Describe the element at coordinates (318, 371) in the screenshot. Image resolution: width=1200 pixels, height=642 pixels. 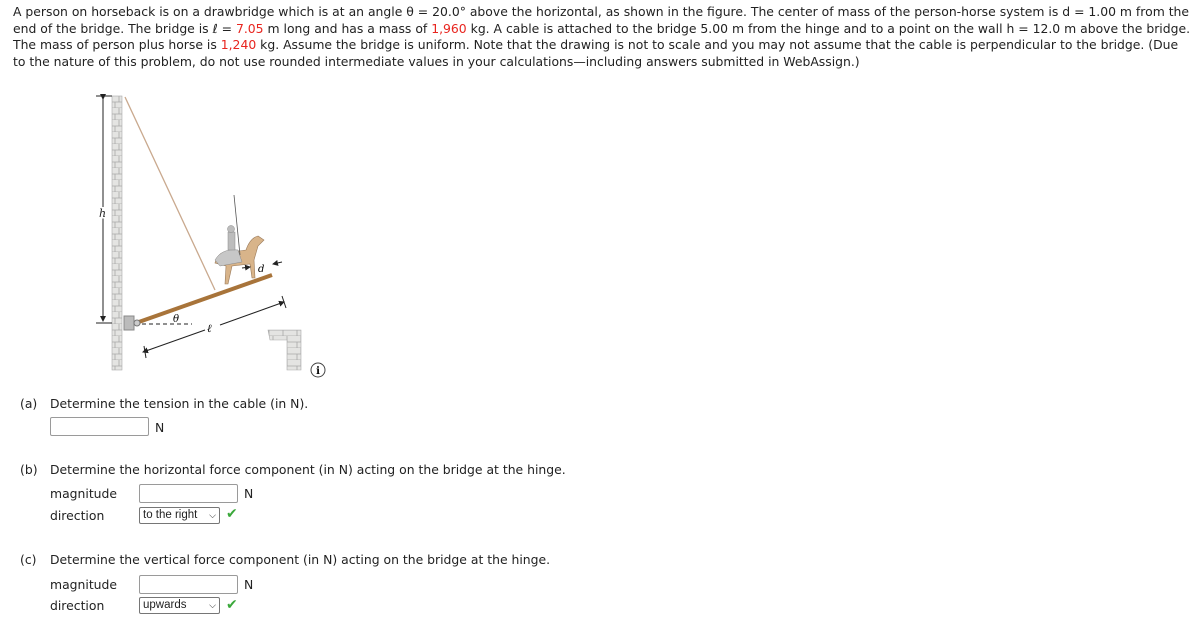
I see `svg-text: i` at that location.